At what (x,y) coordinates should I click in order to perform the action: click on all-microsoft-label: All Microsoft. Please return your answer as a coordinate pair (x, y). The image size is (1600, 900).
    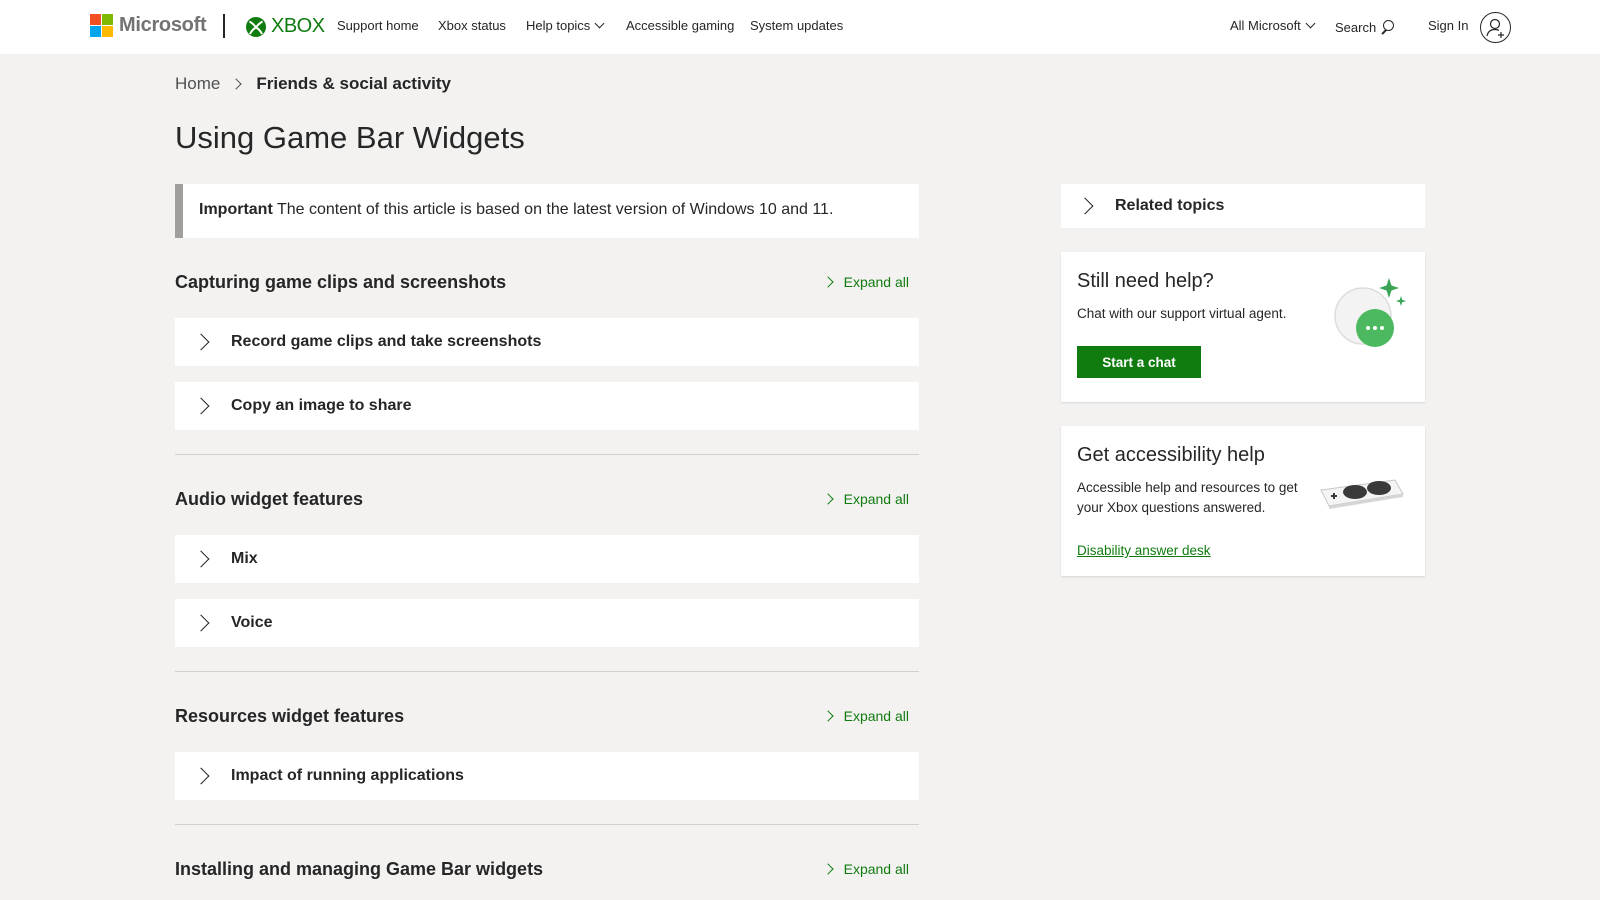
    Looking at the image, I should click on (1265, 25).